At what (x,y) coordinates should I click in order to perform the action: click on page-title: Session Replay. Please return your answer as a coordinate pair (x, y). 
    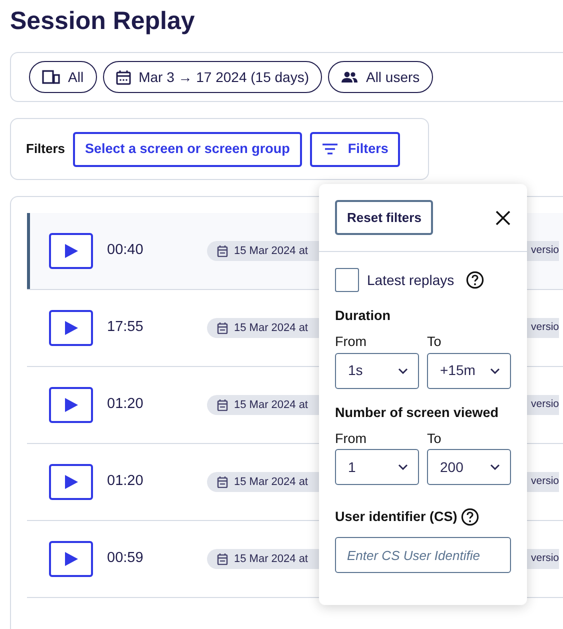
    Looking at the image, I should click on (103, 21).